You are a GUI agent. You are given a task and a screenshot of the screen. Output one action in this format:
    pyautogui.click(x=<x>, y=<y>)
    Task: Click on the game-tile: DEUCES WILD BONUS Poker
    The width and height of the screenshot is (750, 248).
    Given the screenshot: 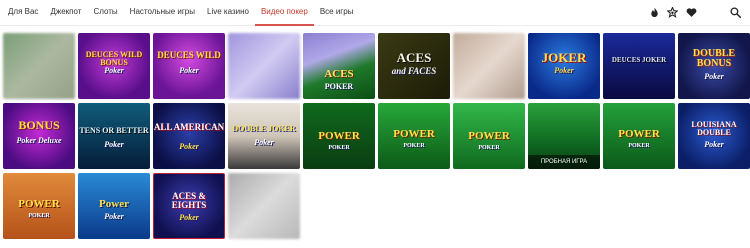 What is the action you would take?
    pyautogui.click(x=114, y=66)
    